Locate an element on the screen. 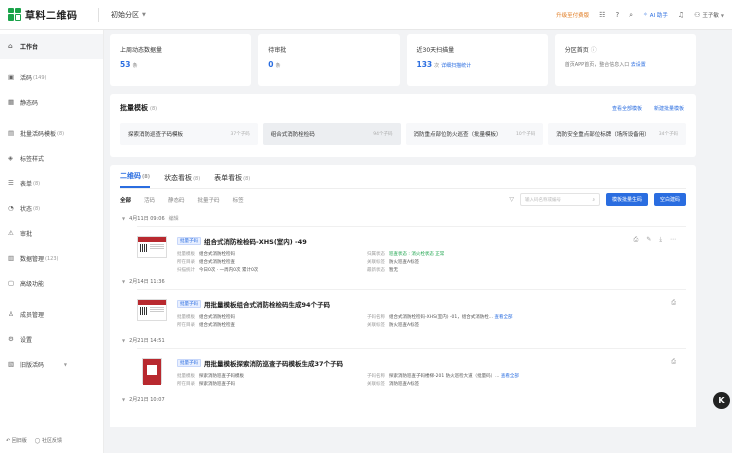 This screenshot has width=732, height=453. go-settings-link: 去设置 is located at coordinates (638, 65).